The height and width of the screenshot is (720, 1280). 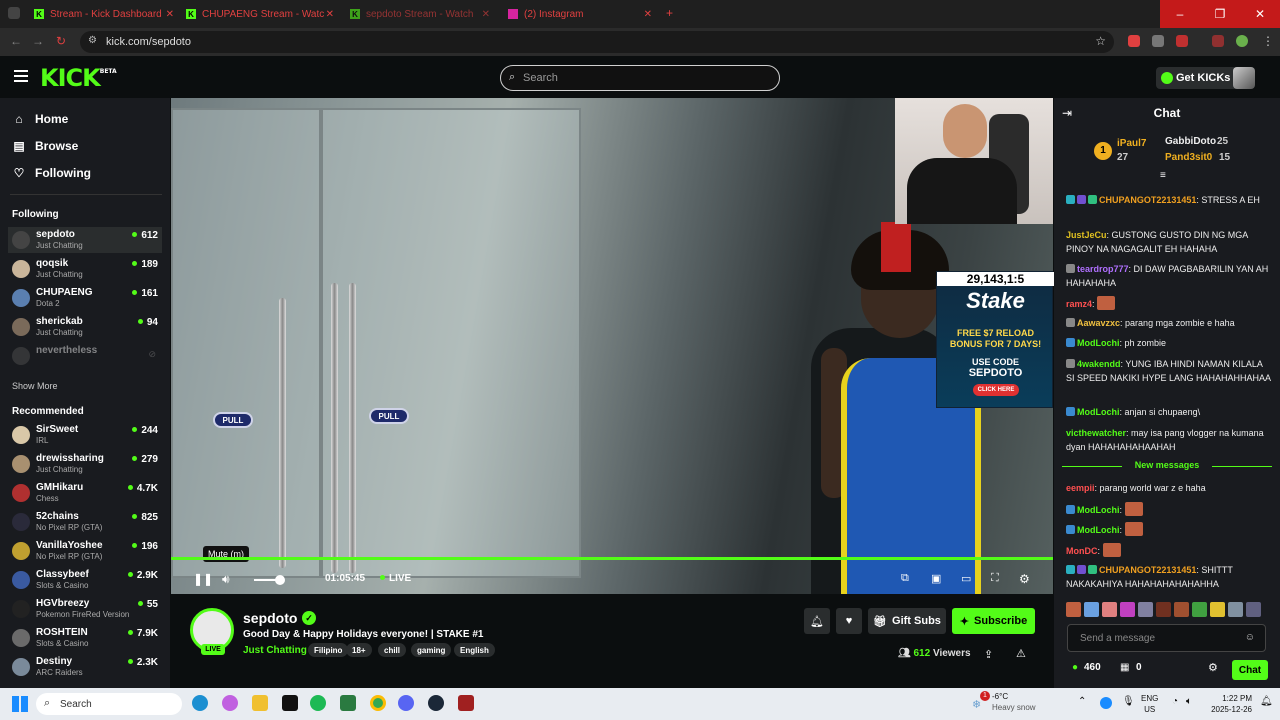 What do you see at coordinates (1080, 488) in the screenshot?
I see `chat-username: eempii` at bounding box center [1080, 488].